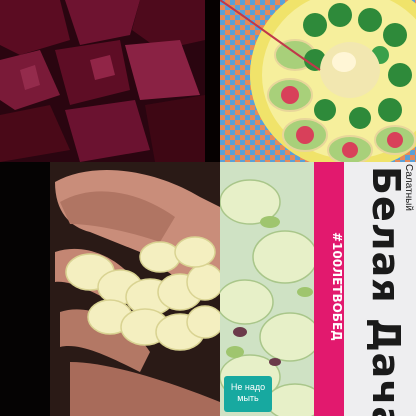 This screenshot has width=416, height=416. I want to click on package-badge: Не надо мыть, so click(248, 394).